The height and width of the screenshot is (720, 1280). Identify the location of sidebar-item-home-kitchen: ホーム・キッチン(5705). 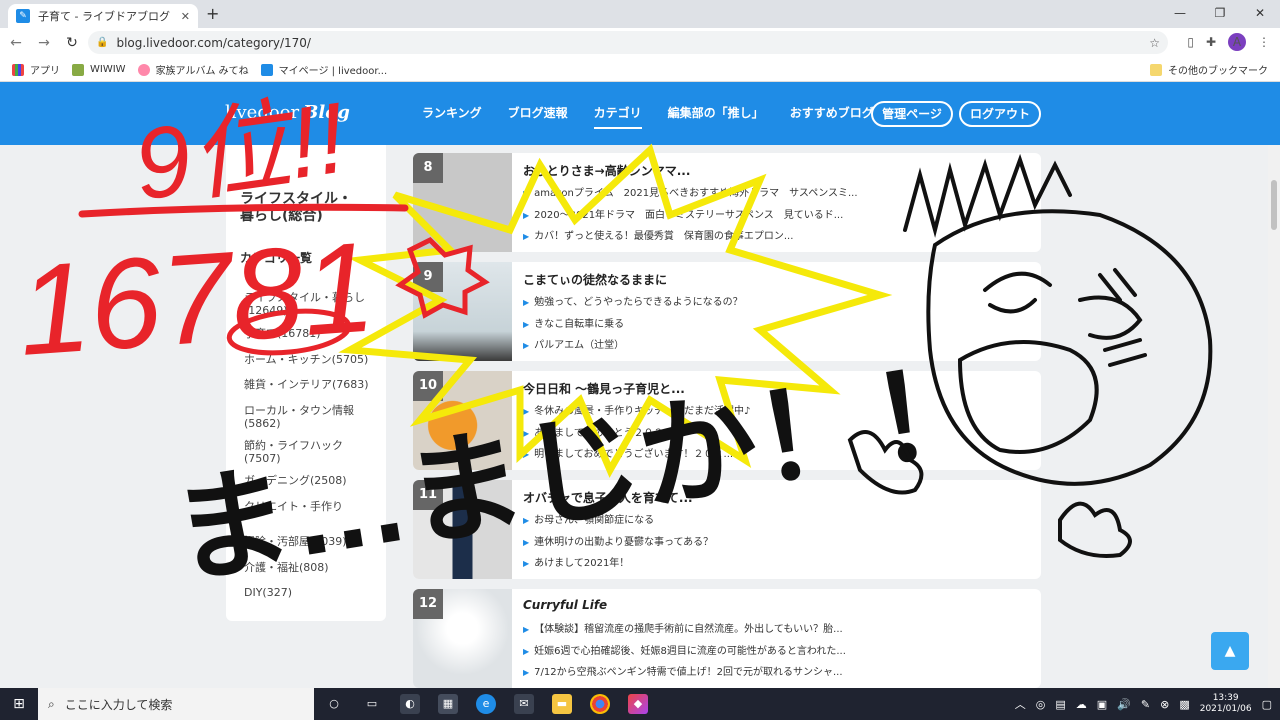
(309, 359).